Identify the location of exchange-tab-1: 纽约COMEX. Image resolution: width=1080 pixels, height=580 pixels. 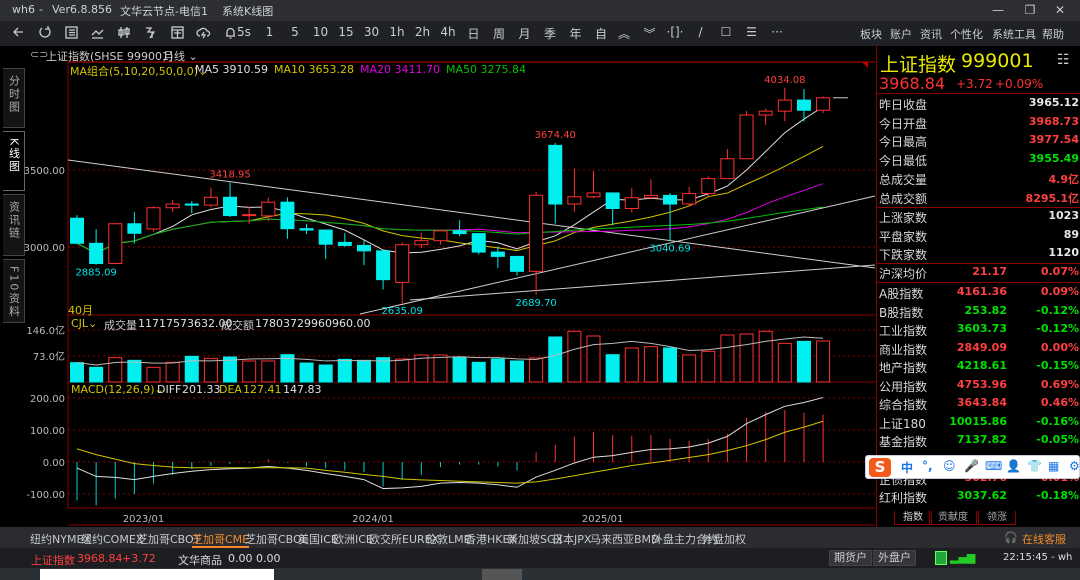
(112, 539).